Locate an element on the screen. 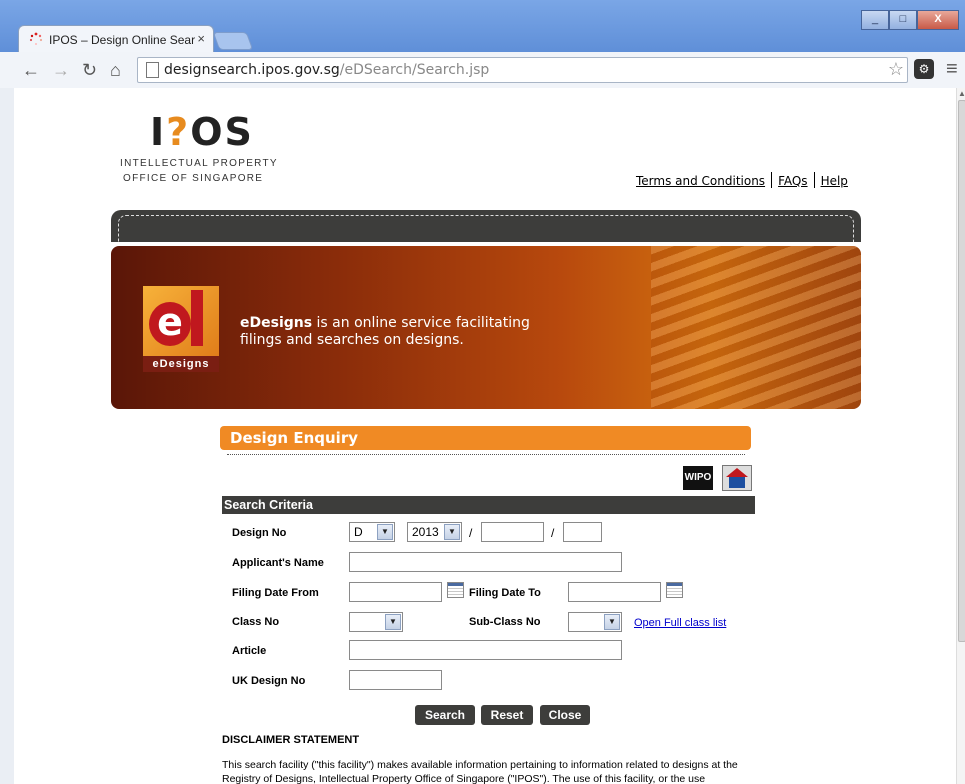  terms-link: Terms and Conditions is located at coordinates (700, 181).